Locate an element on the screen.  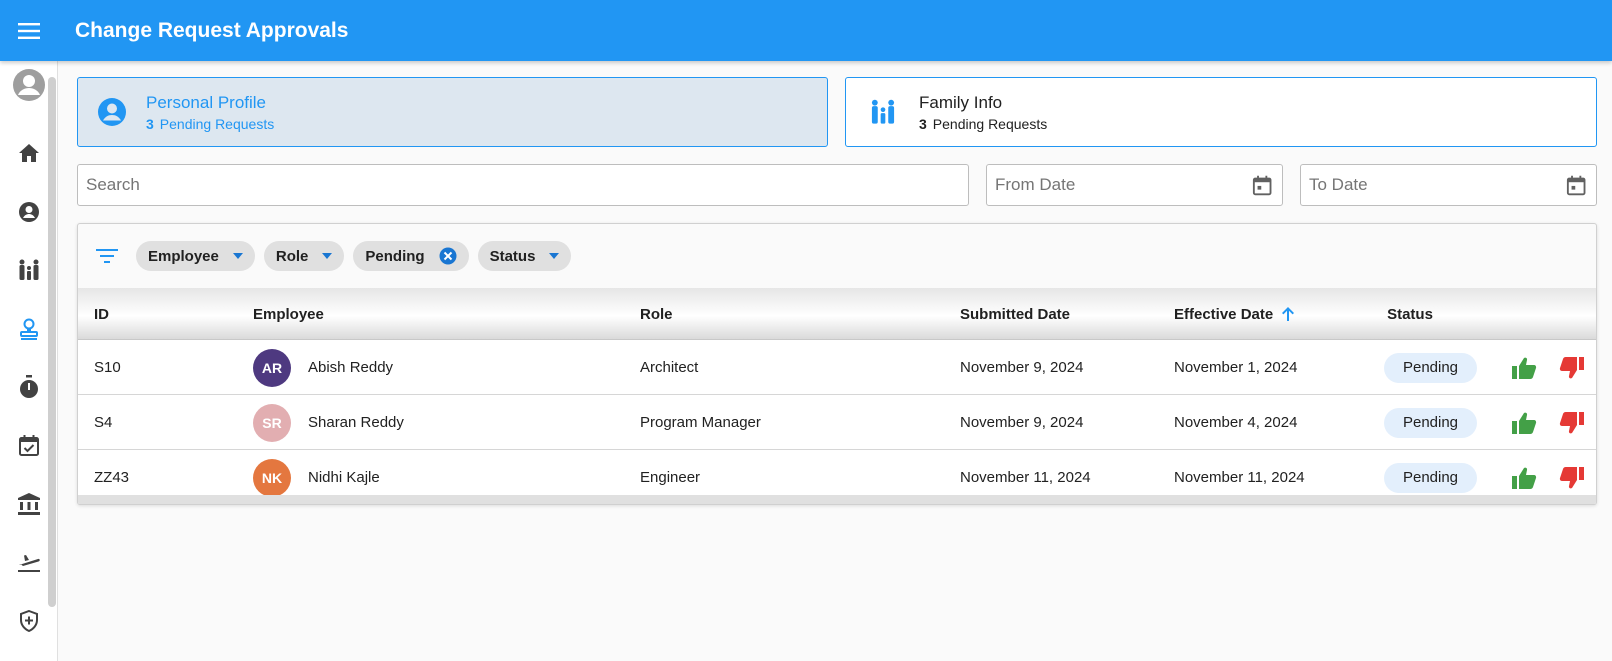
filter-chip-status: Status is located at coordinates (524, 256).